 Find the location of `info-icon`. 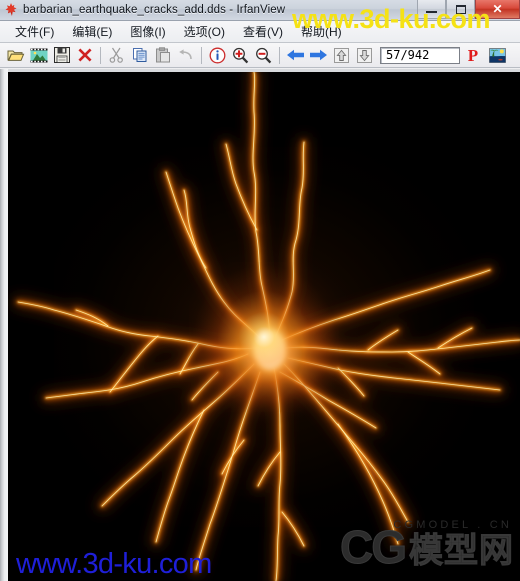

info-icon is located at coordinates (217, 55).